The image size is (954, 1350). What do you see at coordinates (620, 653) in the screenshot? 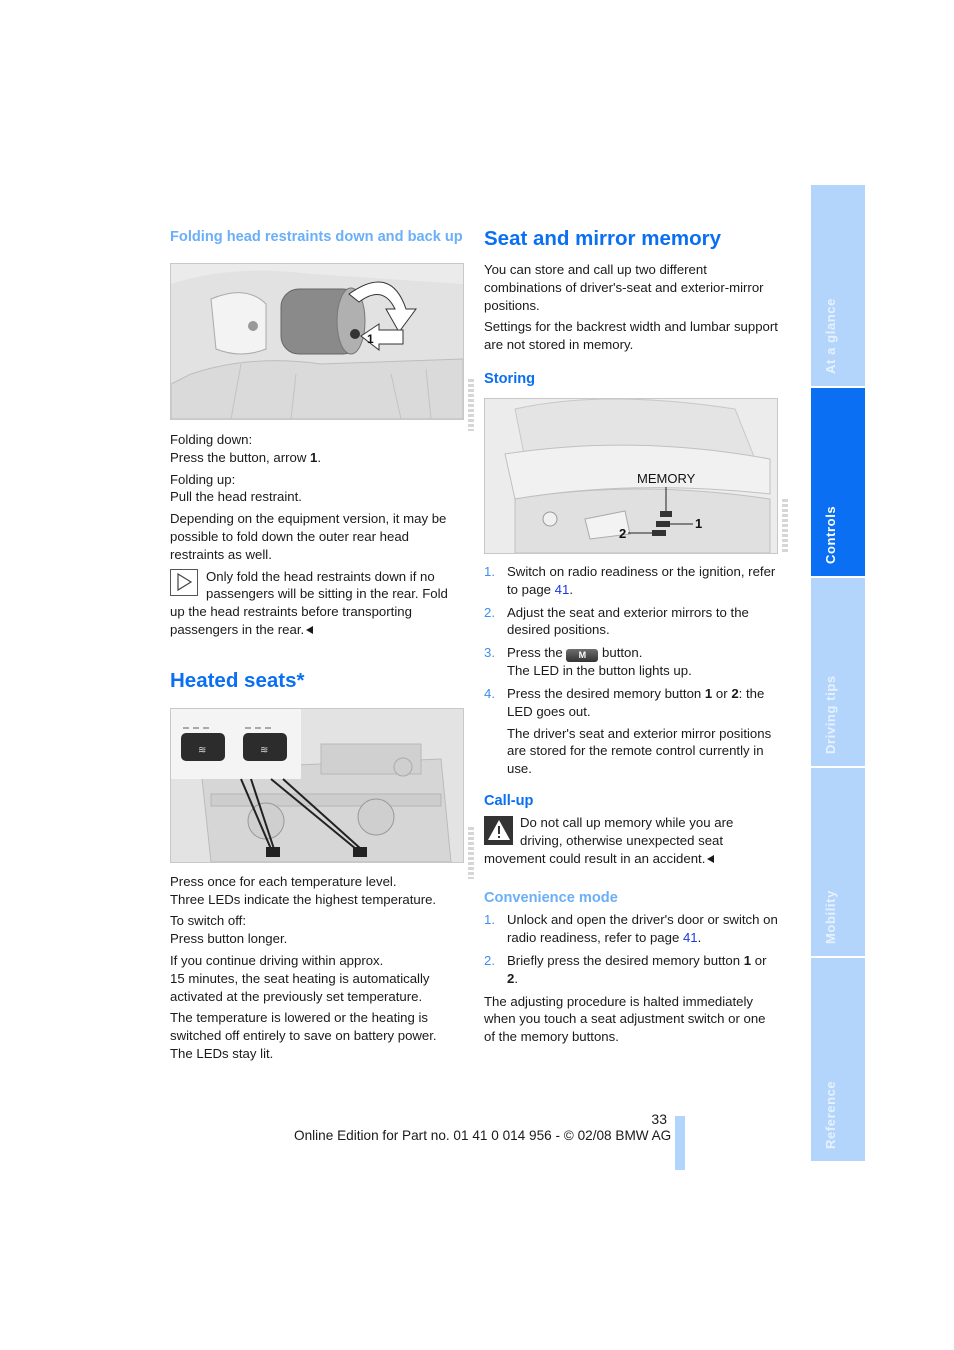
I see `step-text: button.` at bounding box center [620, 653].